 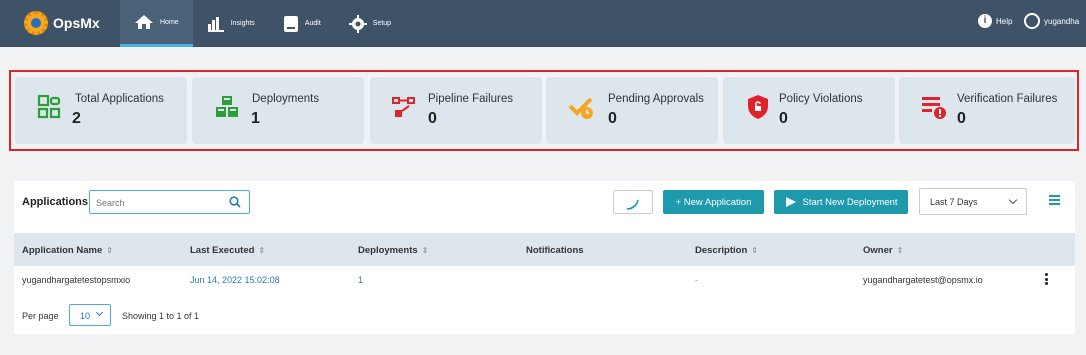 I want to click on spinnaker-icon, so click(x=633, y=203).